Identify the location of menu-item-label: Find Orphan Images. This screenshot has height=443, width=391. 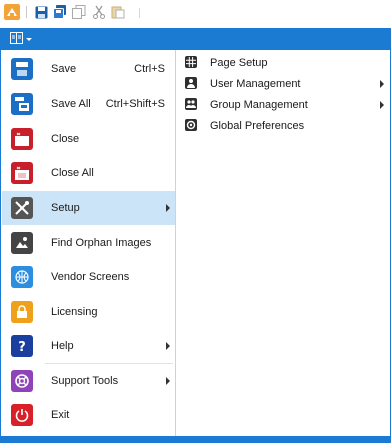
(101, 243).